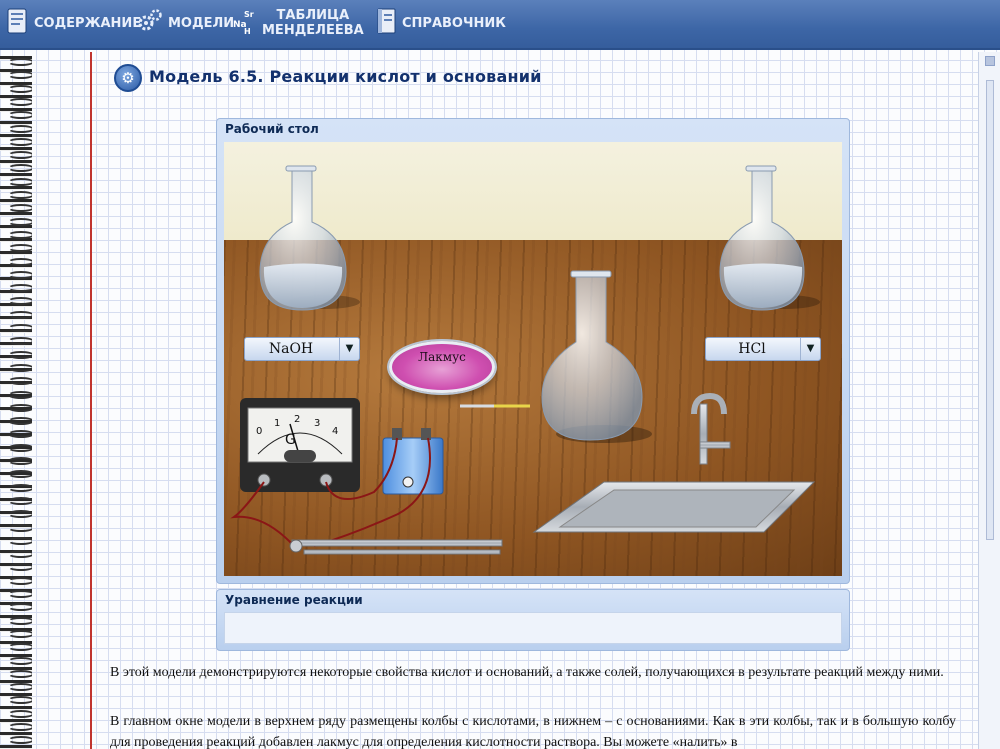 The height and width of the screenshot is (749, 1000). I want to click on gears-icon, so click(150, 23).